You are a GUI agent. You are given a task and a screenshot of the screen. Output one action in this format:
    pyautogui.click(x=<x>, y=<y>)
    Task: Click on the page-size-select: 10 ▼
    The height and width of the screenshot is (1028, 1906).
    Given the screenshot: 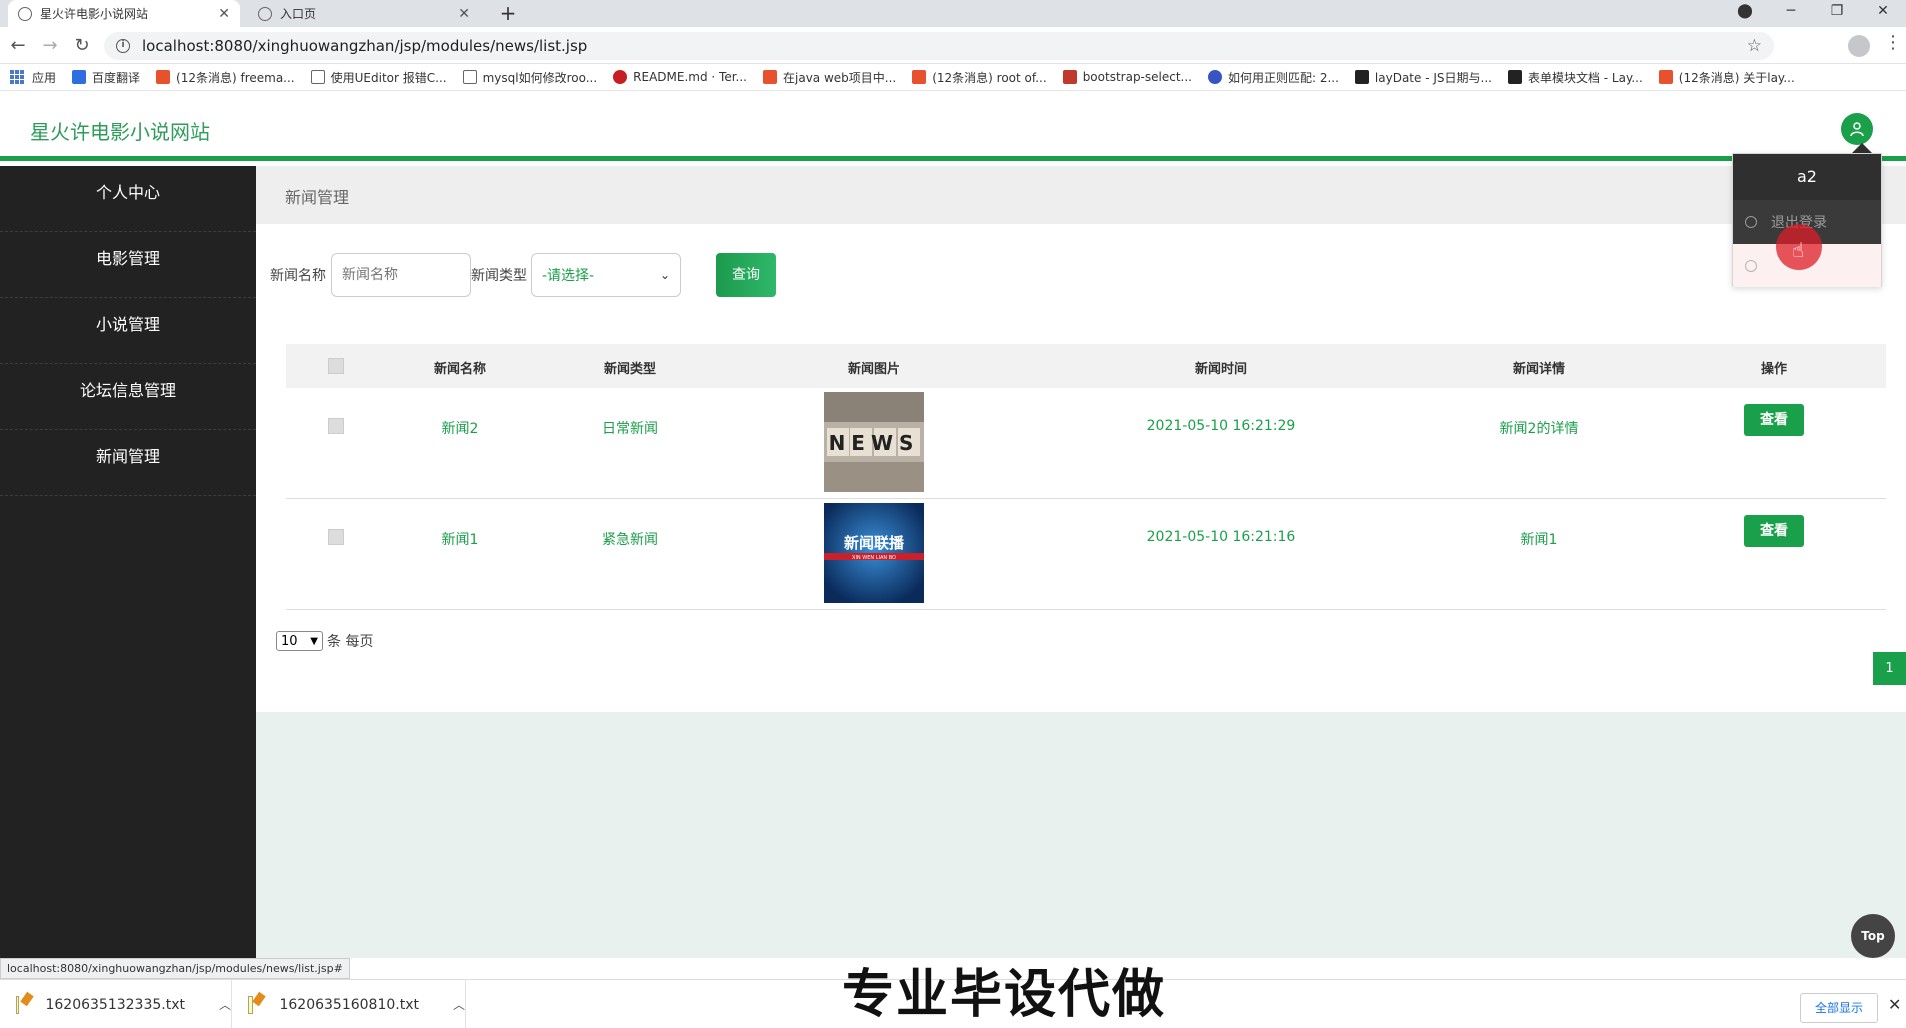 What is the action you would take?
    pyautogui.click(x=299, y=641)
    